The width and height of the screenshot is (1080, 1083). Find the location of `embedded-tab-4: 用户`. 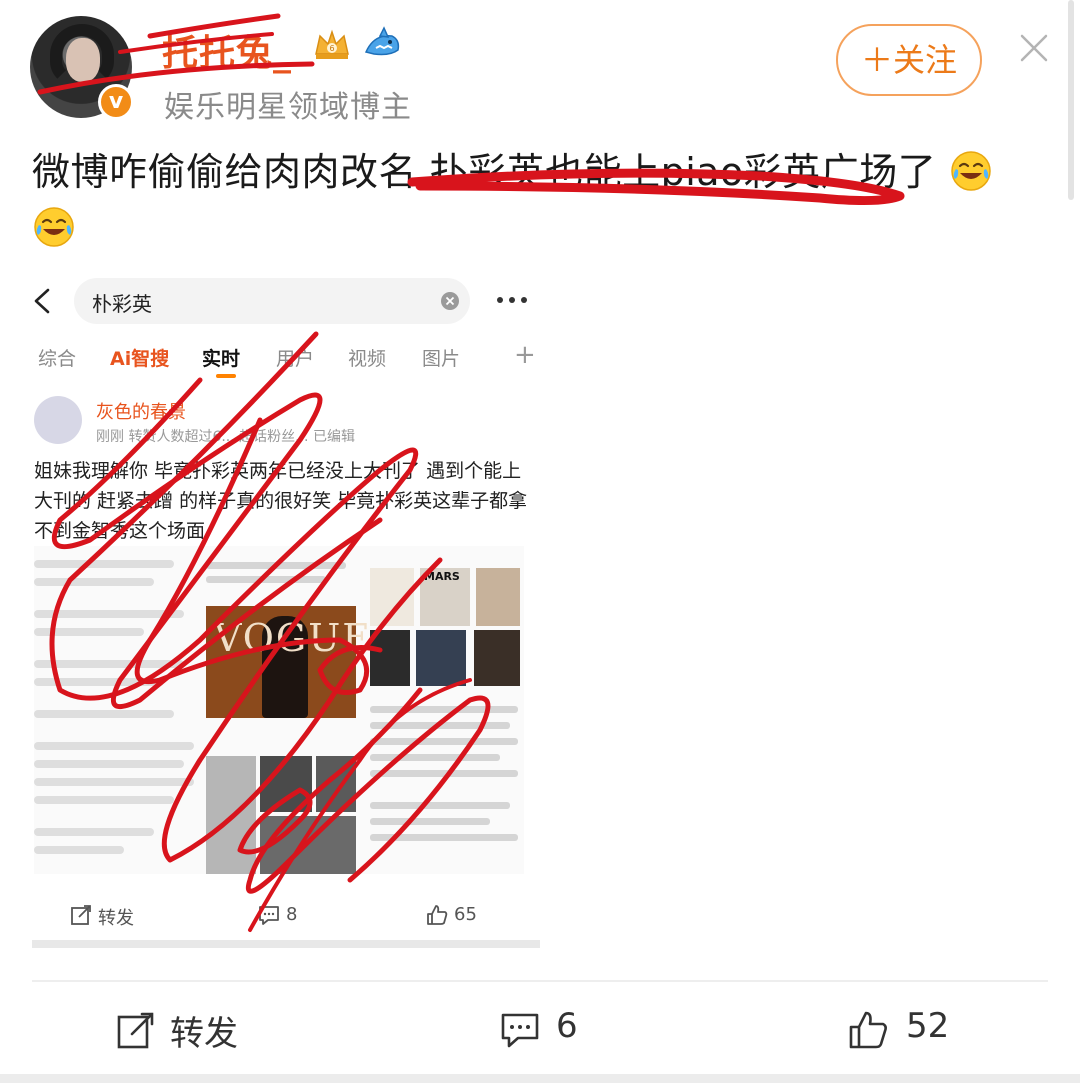

embedded-tab-4: 用户 is located at coordinates (295, 359).